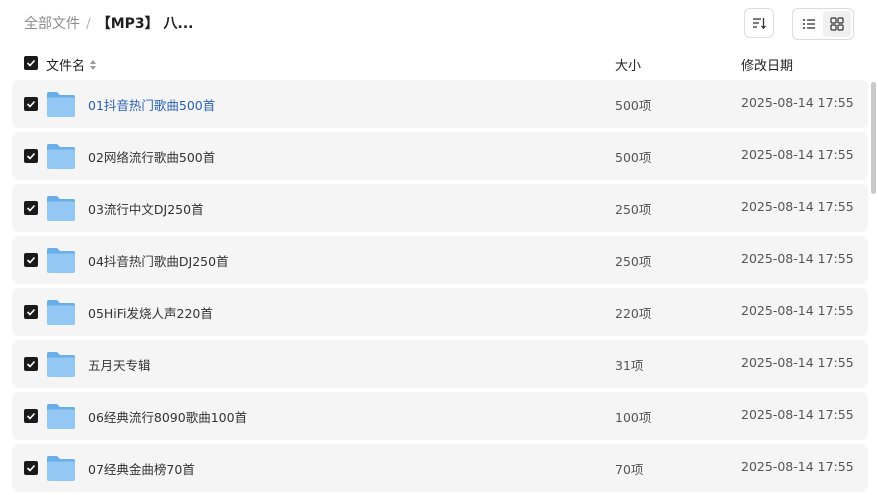  What do you see at coordinates (150, 312) in the screenshot?
I see `file-name: 05HiFi发烧人声220首` at bounding box center [150, 312].